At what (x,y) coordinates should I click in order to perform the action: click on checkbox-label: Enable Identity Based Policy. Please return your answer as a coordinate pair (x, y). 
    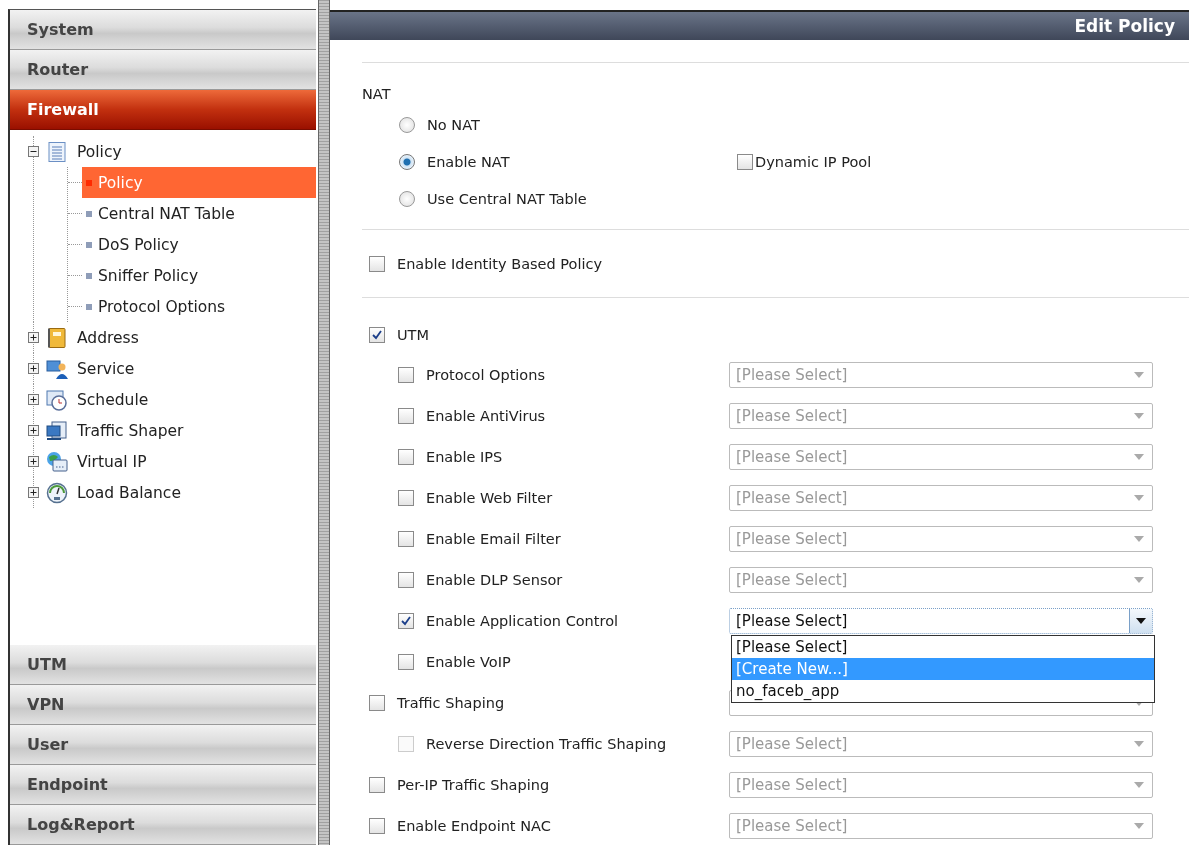
    Looking at the image, I should click on (499, 263).